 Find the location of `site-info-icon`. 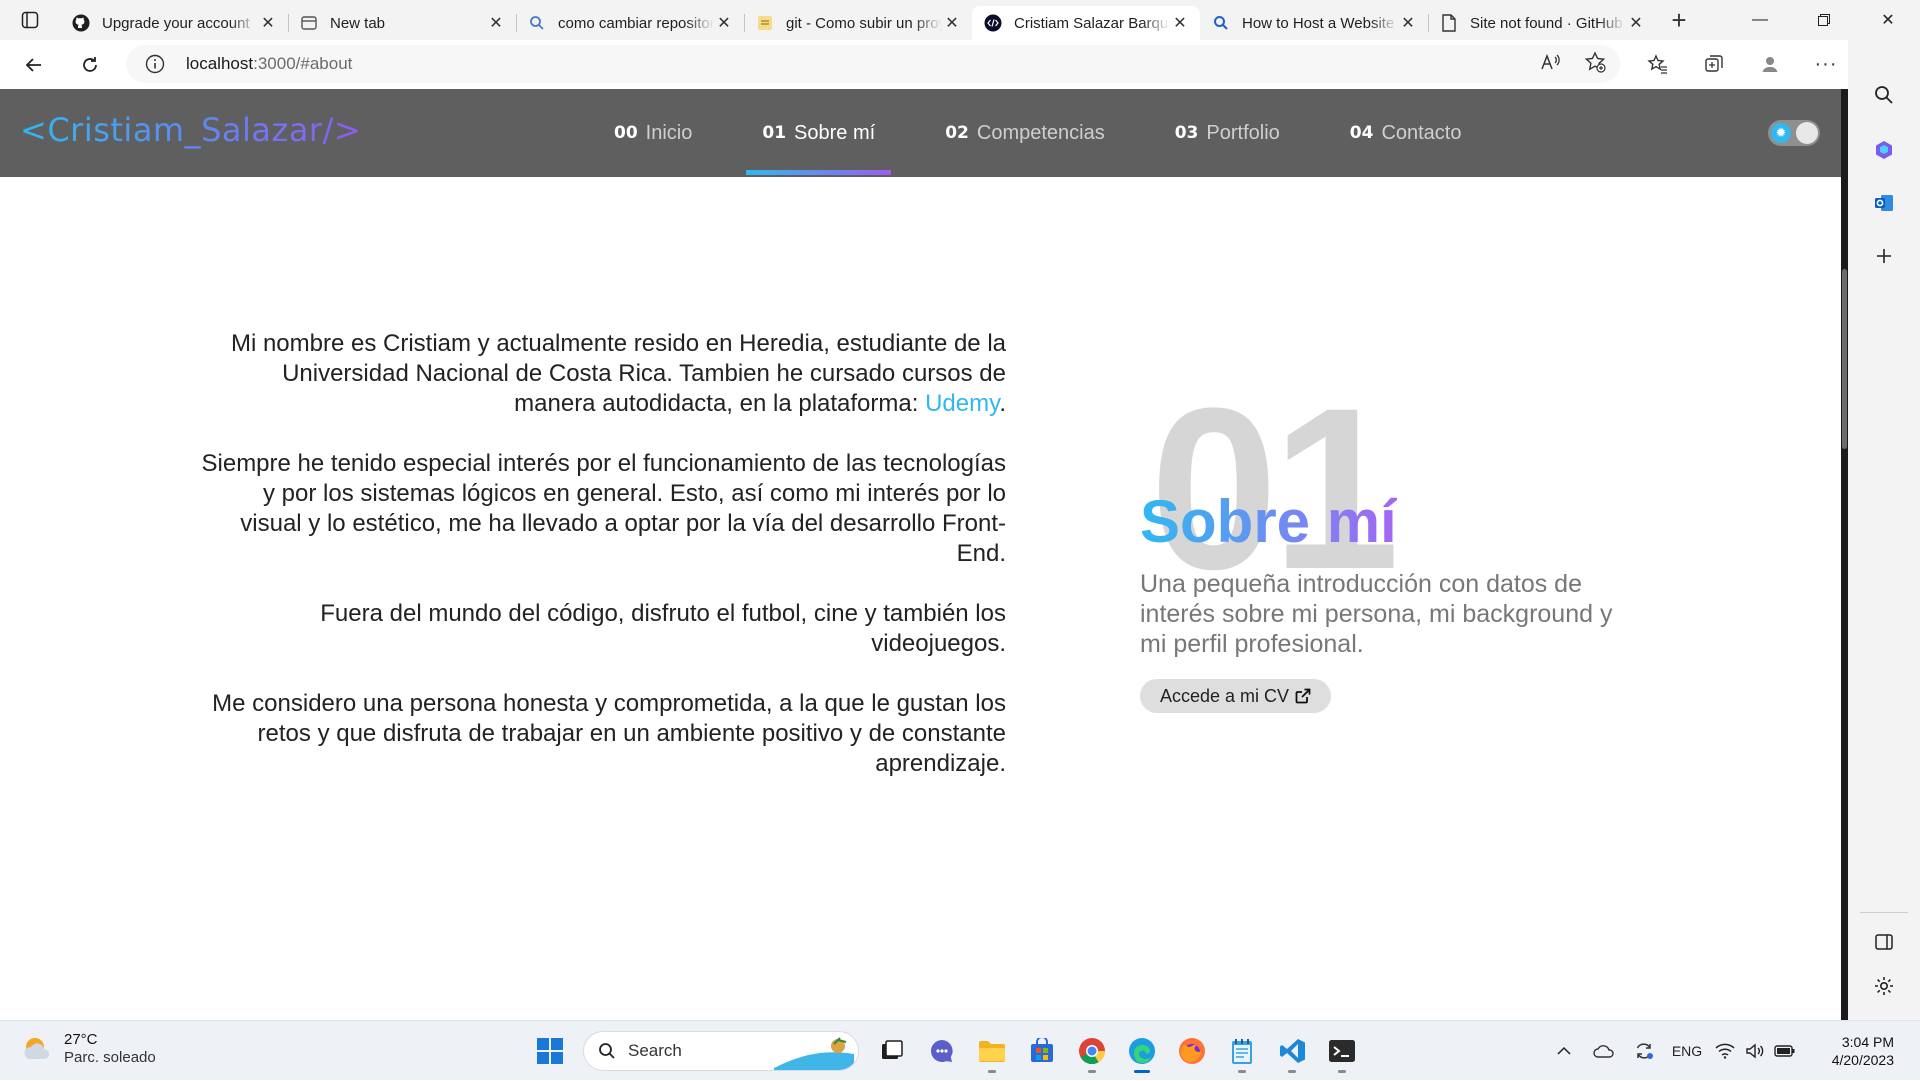

site-info-icon is located at coordinates (155, 64).